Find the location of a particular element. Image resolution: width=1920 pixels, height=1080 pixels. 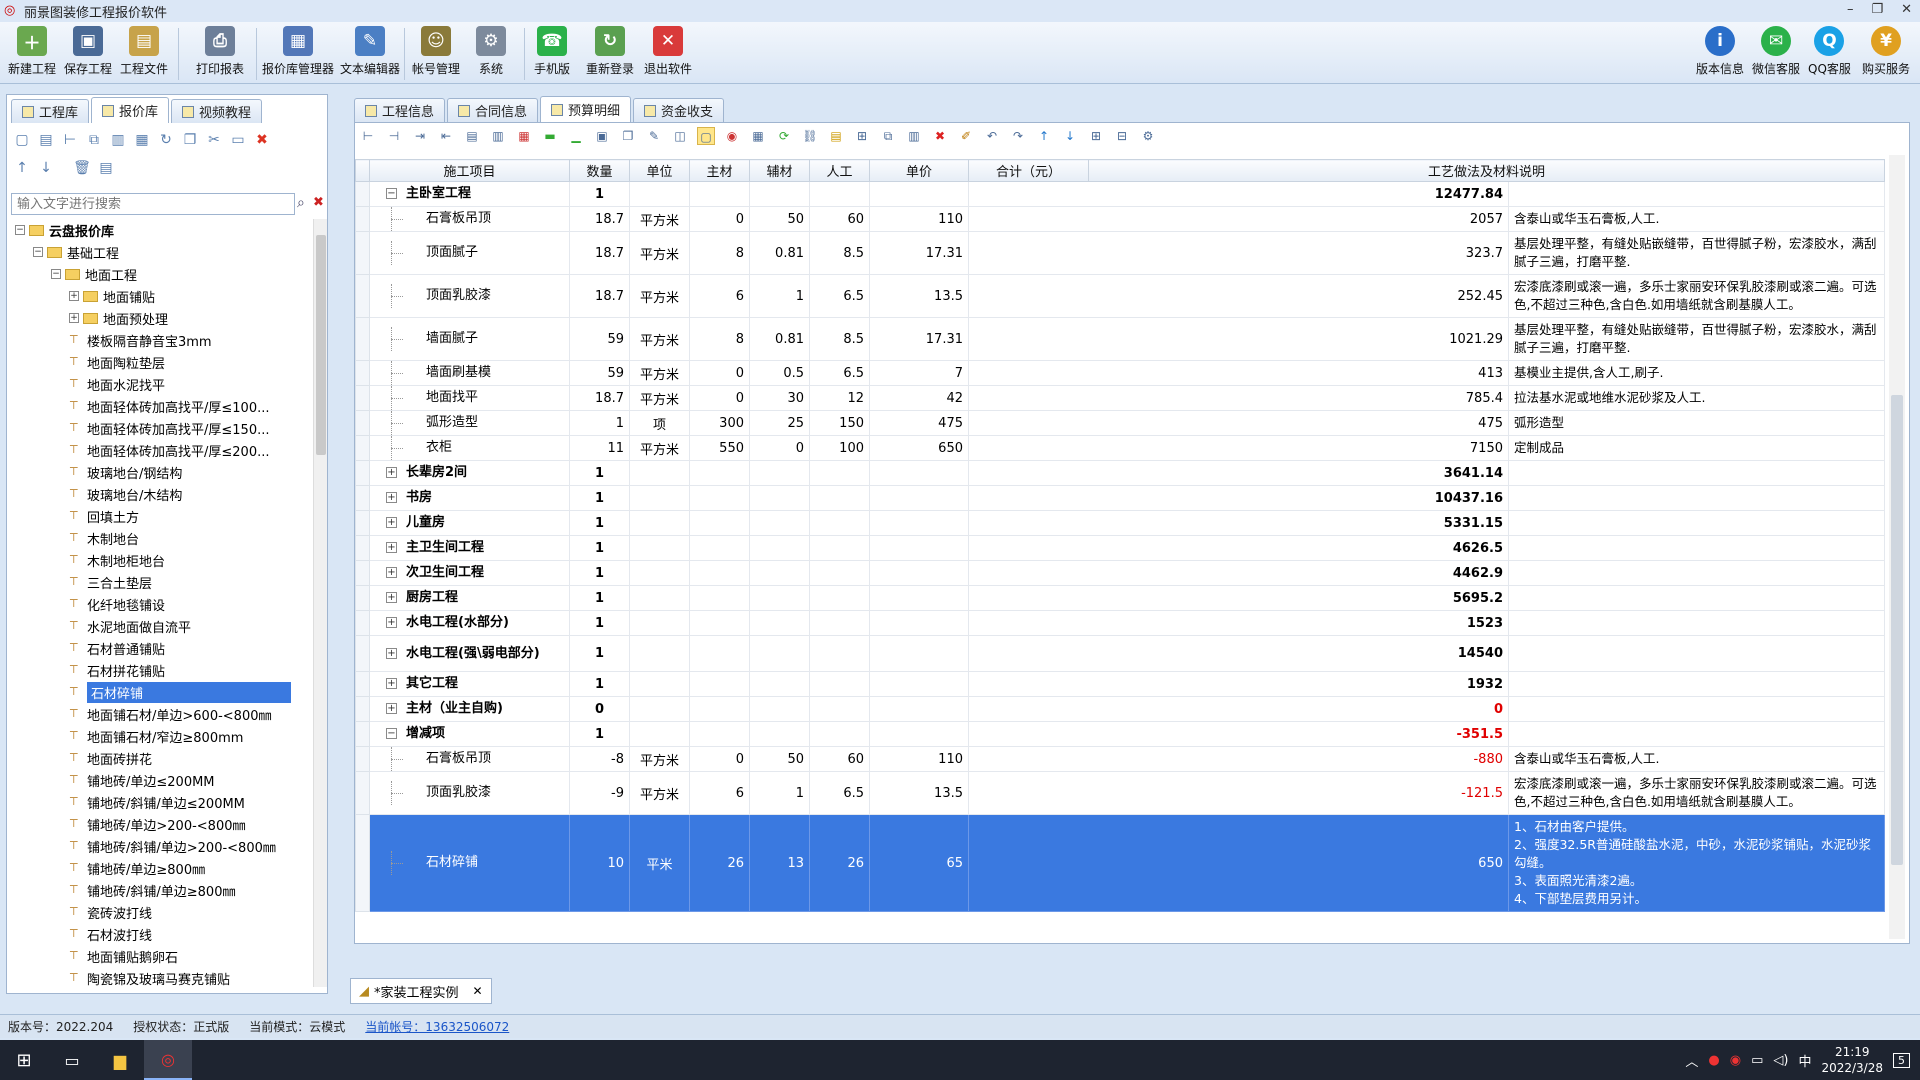

collapse-all-icon: ⊟ is located at coordinates (1122, 136).